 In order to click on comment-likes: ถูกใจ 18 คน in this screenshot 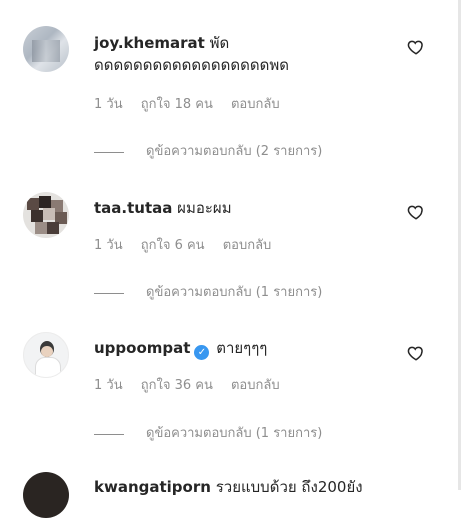, I will do `click(177, 104)`.